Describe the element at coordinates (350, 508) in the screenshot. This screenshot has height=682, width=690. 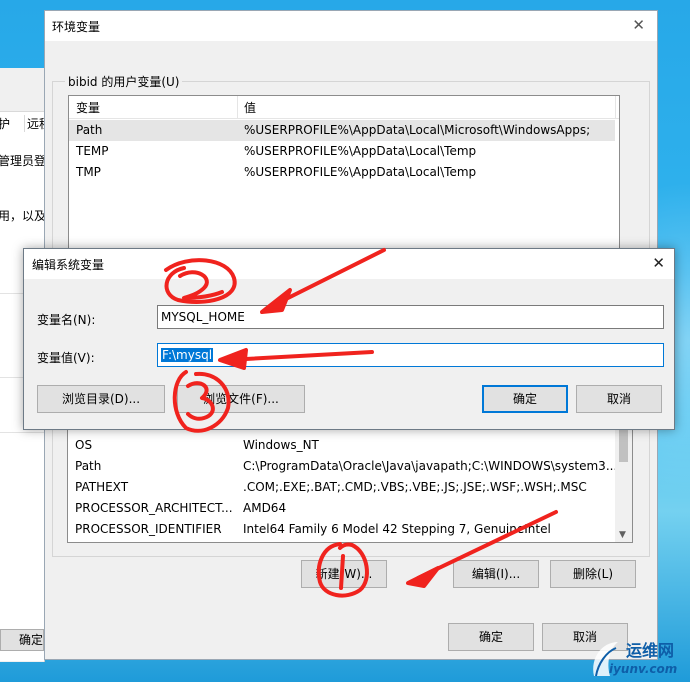
I see `list-item: PROCESSOR_ARCHITECT... AMD64` at that location.